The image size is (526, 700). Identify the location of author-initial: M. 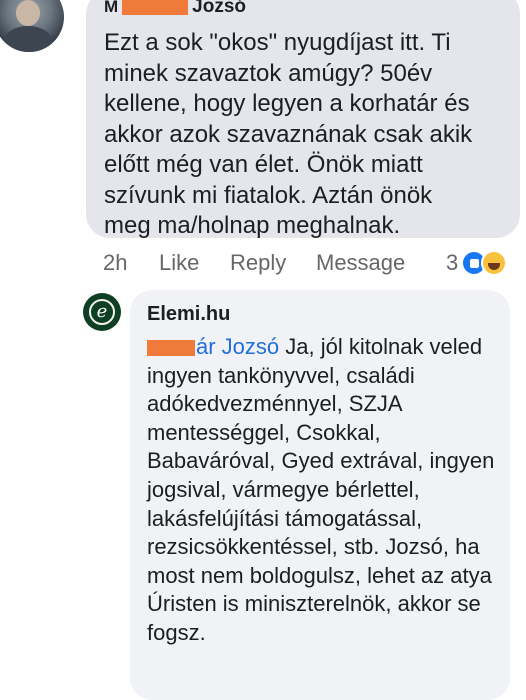
(111, 8).